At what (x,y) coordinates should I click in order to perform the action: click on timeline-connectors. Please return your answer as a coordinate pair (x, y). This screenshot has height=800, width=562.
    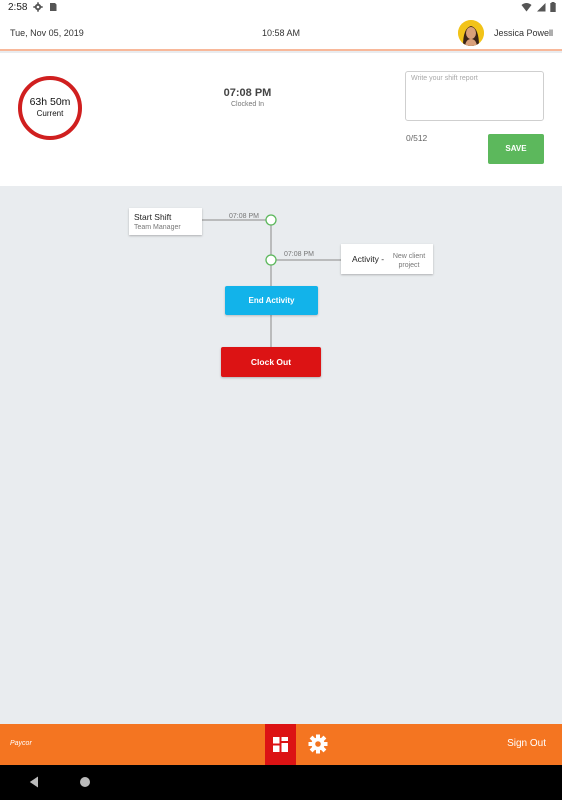
    Looking at the image, I should click on (271, 280).